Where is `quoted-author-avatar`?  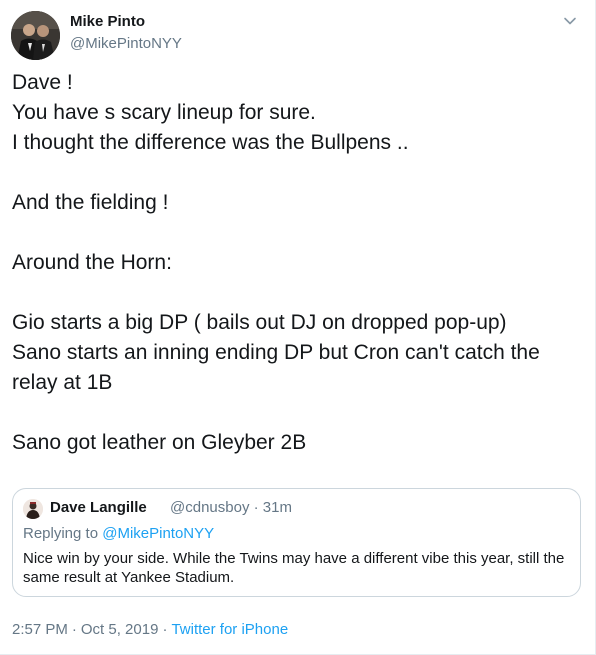 quoted-author-avatar is located at coordinates (33, 509).